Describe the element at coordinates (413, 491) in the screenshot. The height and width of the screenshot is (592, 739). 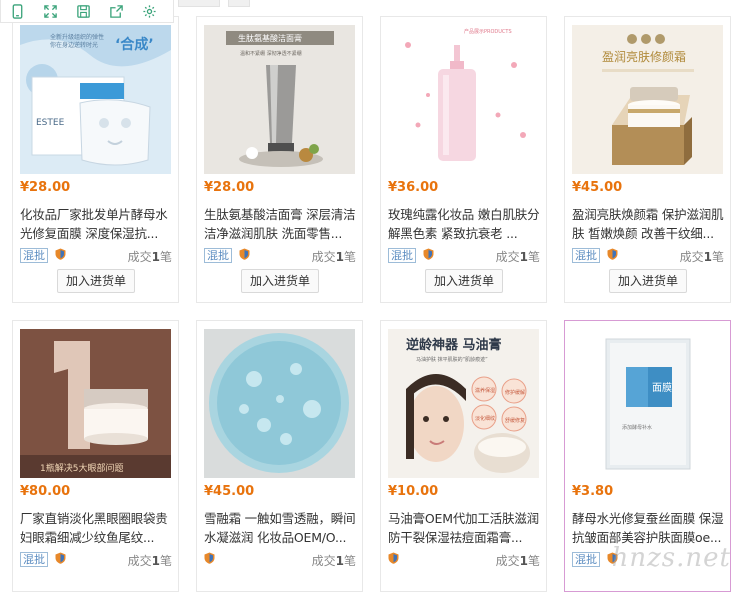
I see `product-price: ¥10.00` at that location.